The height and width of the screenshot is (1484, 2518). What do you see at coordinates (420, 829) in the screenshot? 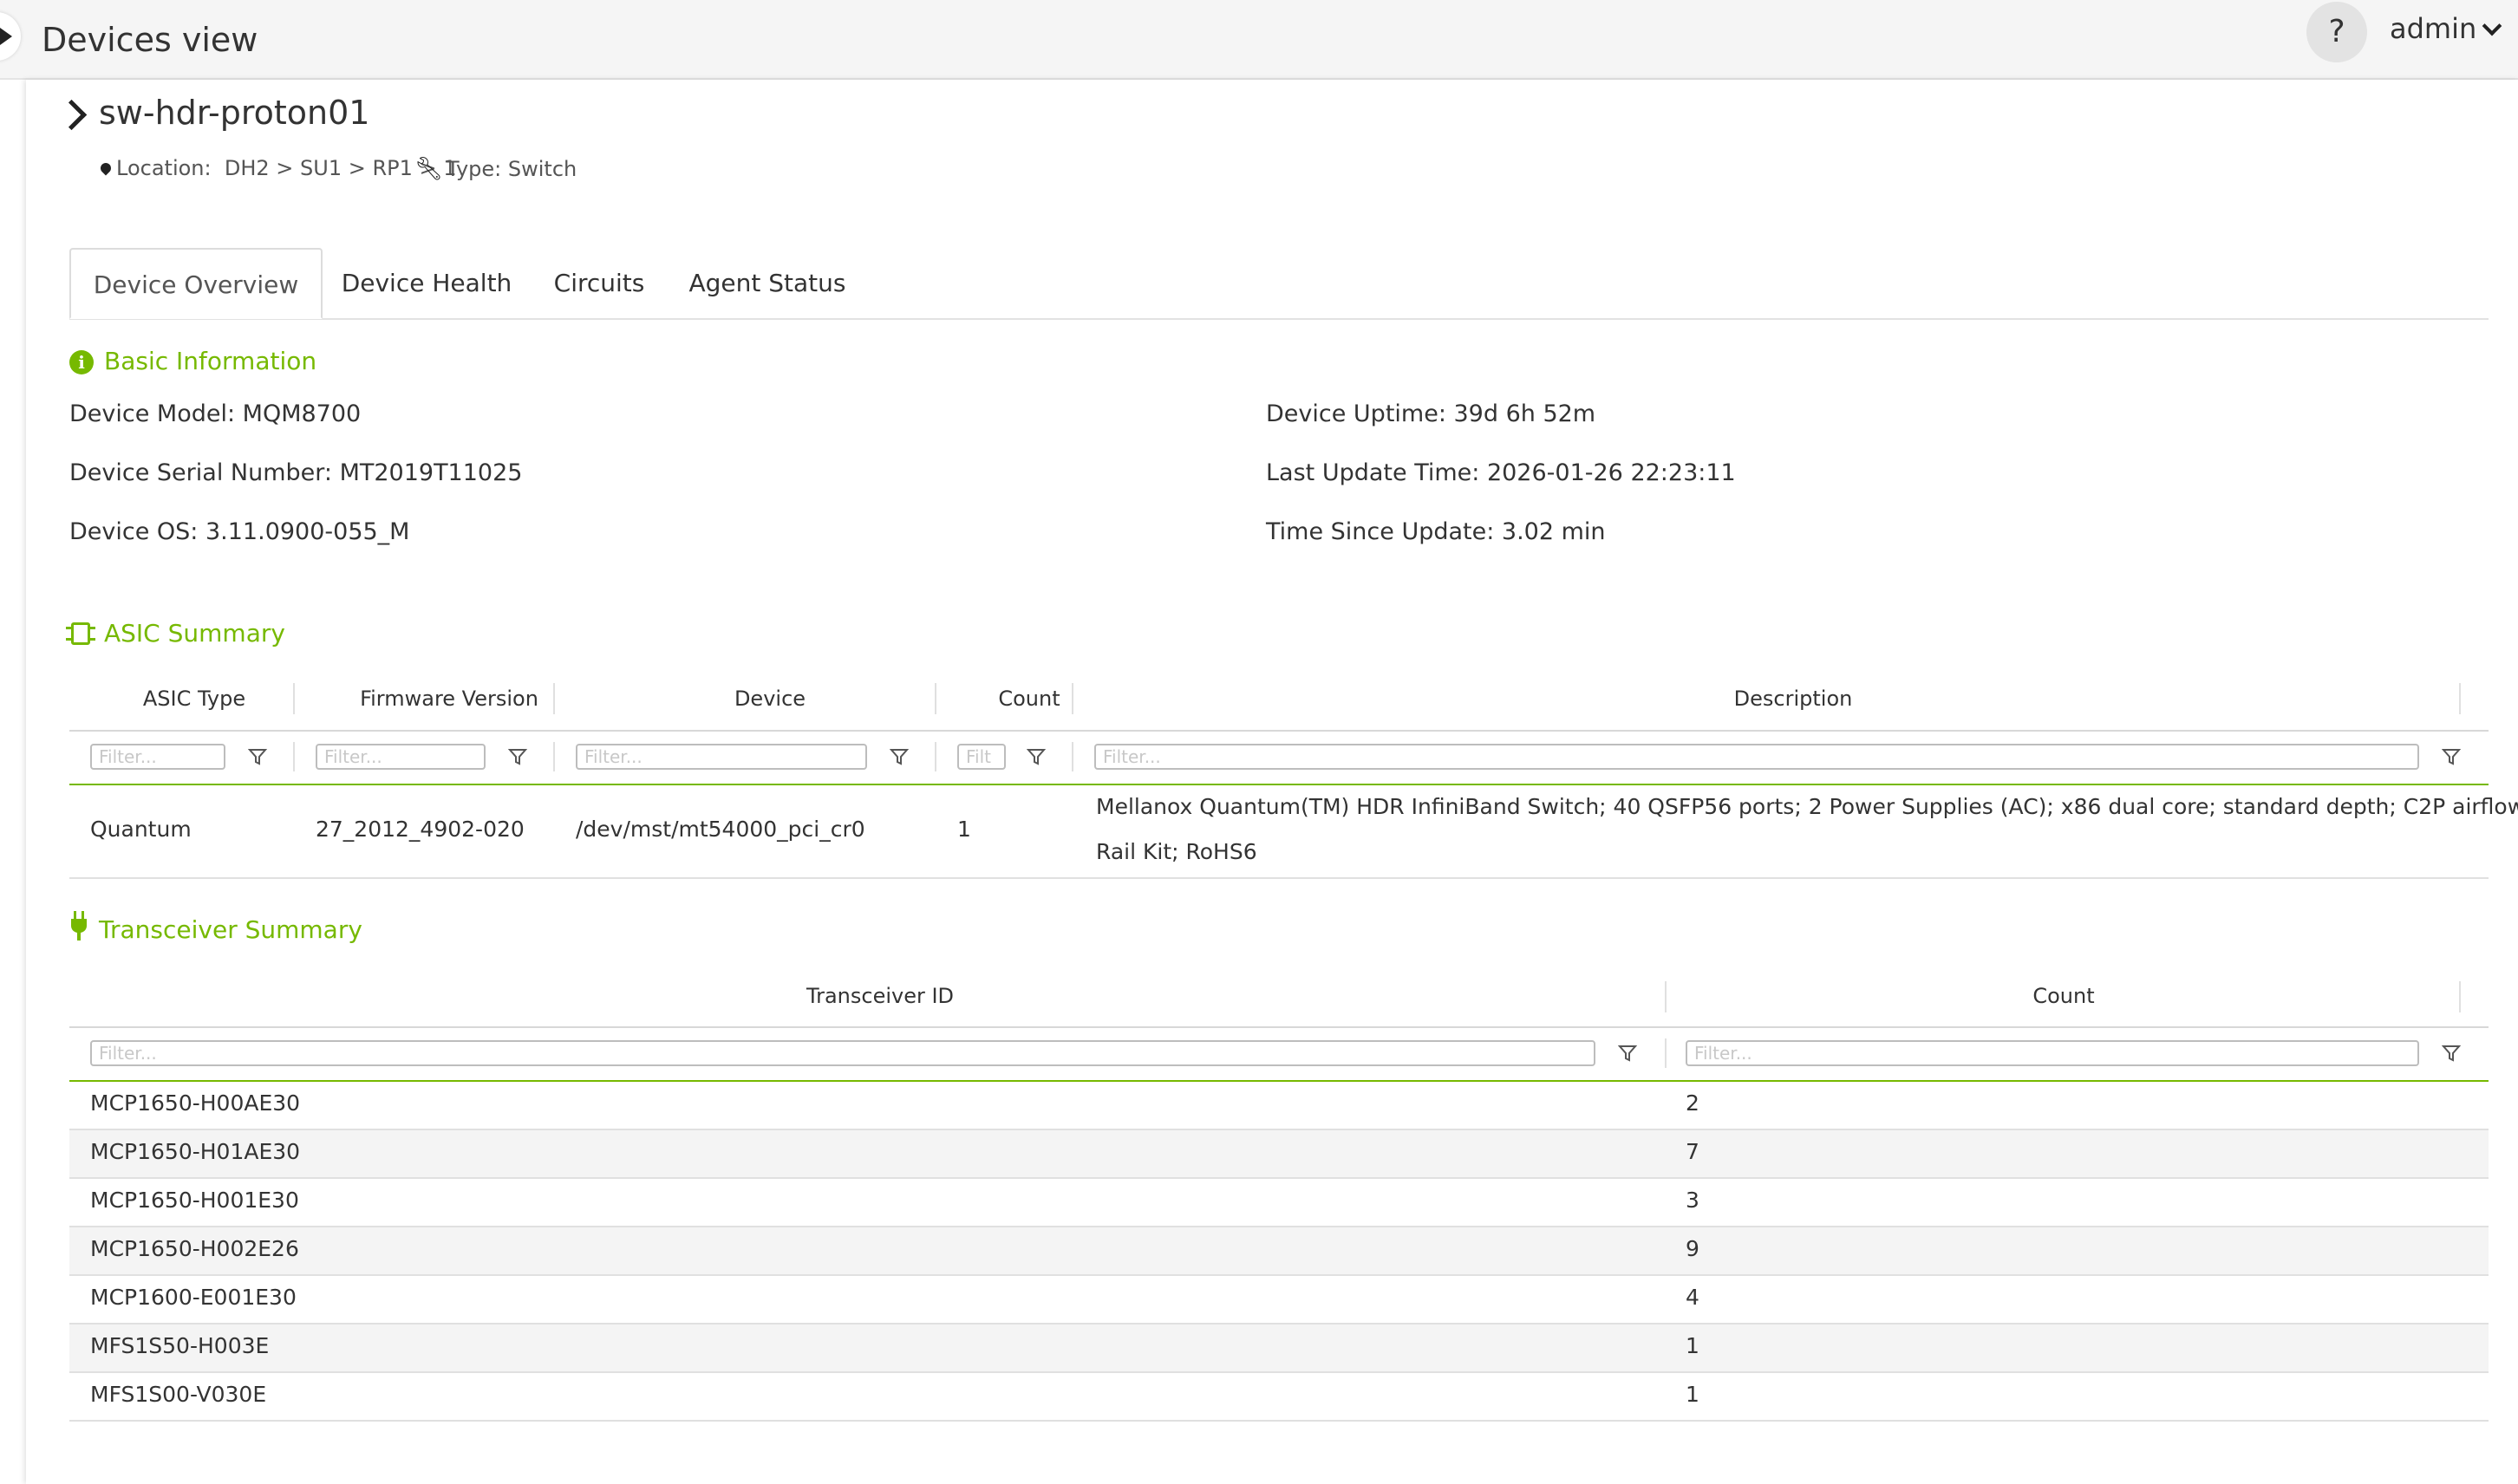
I see `firmware-cell: 27_2012_4902-020` at bounding box center [420, 829].